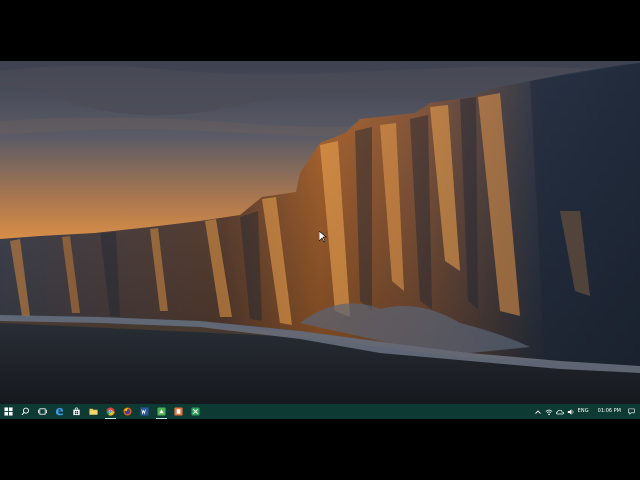 The image size is (640, 480). I want to click on task-view-icon, so click(42, 411).